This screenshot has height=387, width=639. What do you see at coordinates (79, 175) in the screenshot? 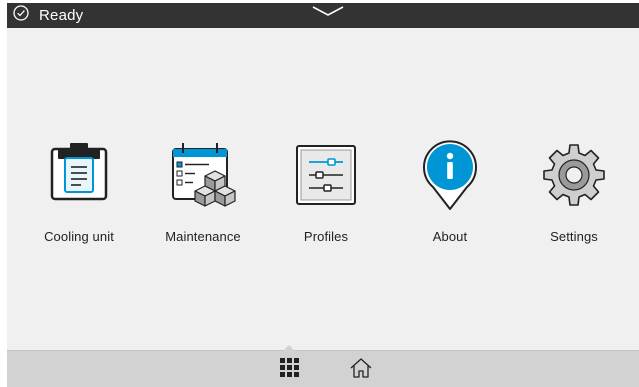
I see `clipboard-icon` at bounding box center [79, 175].